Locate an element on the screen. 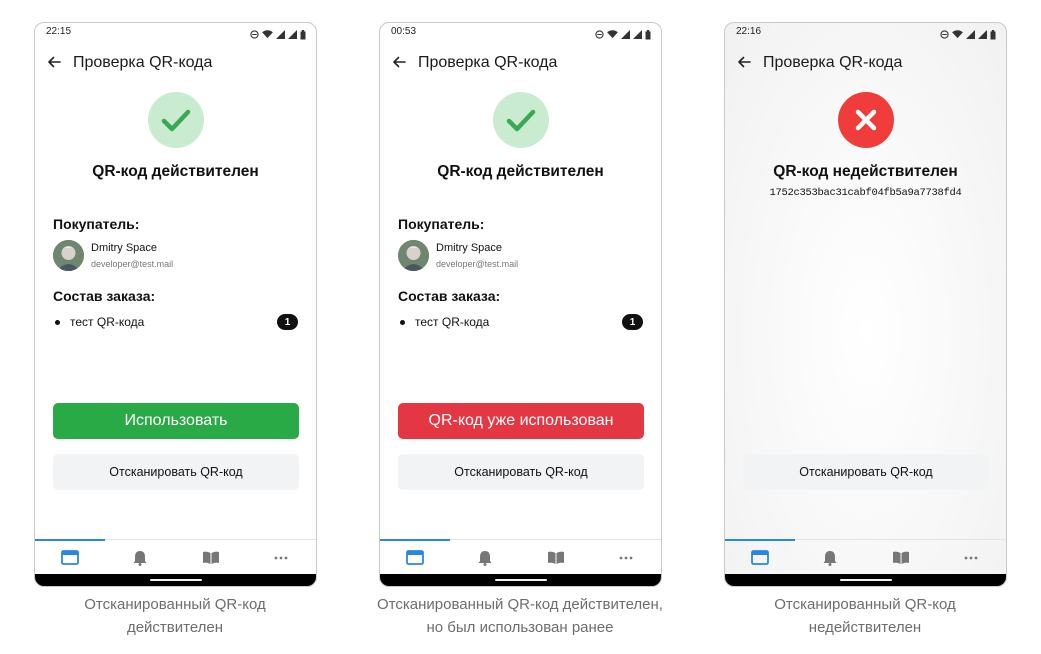 This screenshot has width=1041, height=654. result-title: QR-код недействителен is located at coordinates (865, 171).